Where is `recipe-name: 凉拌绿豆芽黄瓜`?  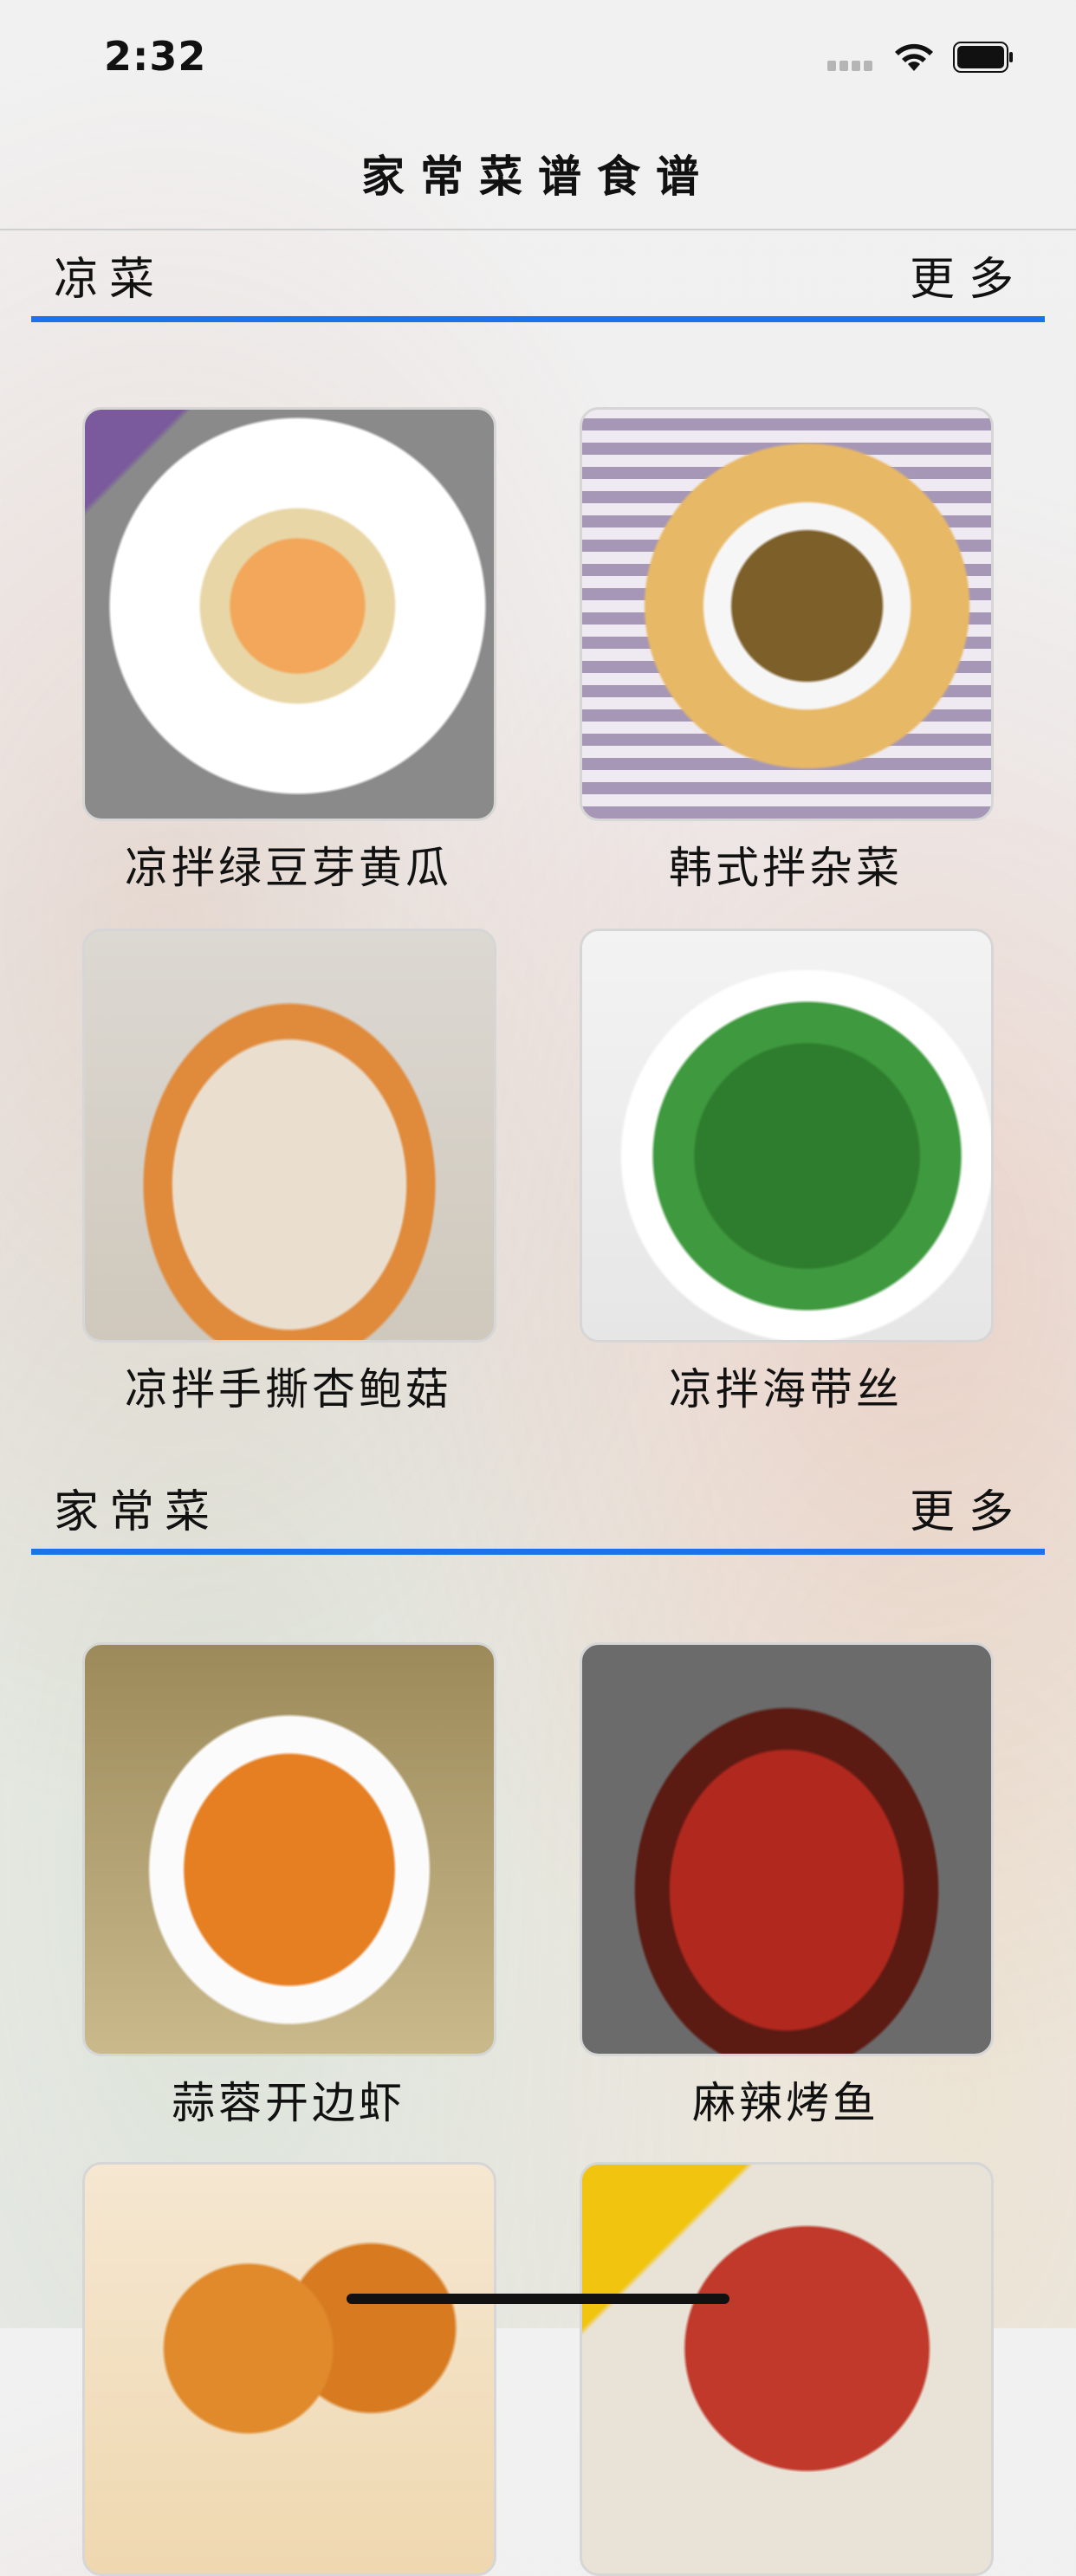
recipe-name: 凉拌绿豆芽黄瓜 is located at coordinates (288, 868).